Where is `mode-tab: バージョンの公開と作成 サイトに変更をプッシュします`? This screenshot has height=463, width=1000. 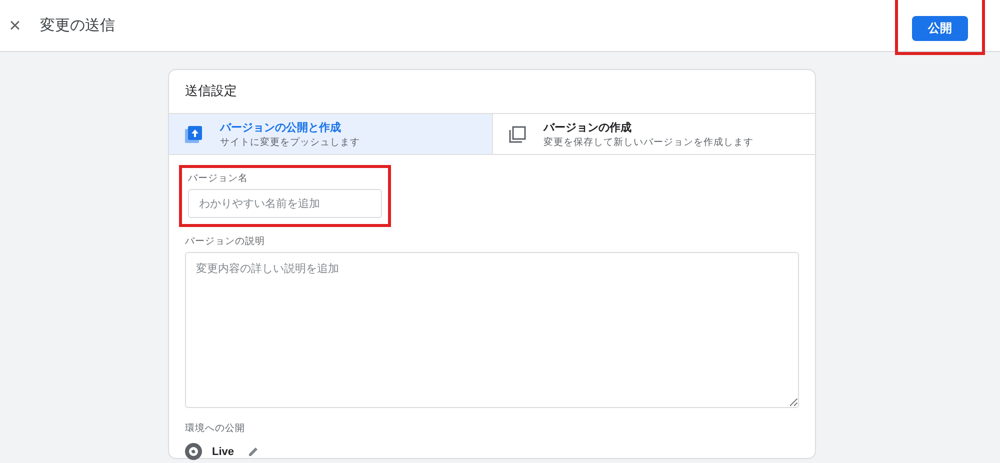
mode-tab: バージョンの公開と作成 サイトに変更をプッシュします is located at coordinates (330, 134).